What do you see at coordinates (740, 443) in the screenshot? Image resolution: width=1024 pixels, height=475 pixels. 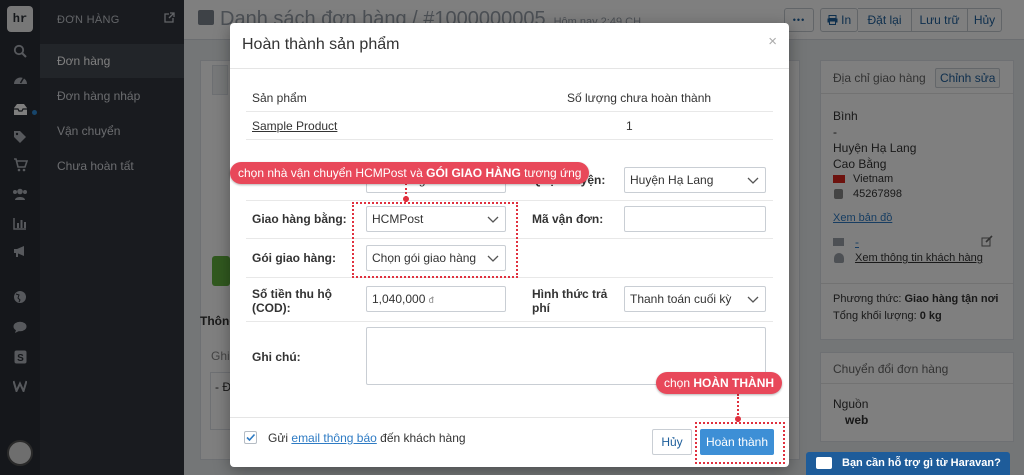 I see `complete-highlight-box` at bounding box center [740, 443].